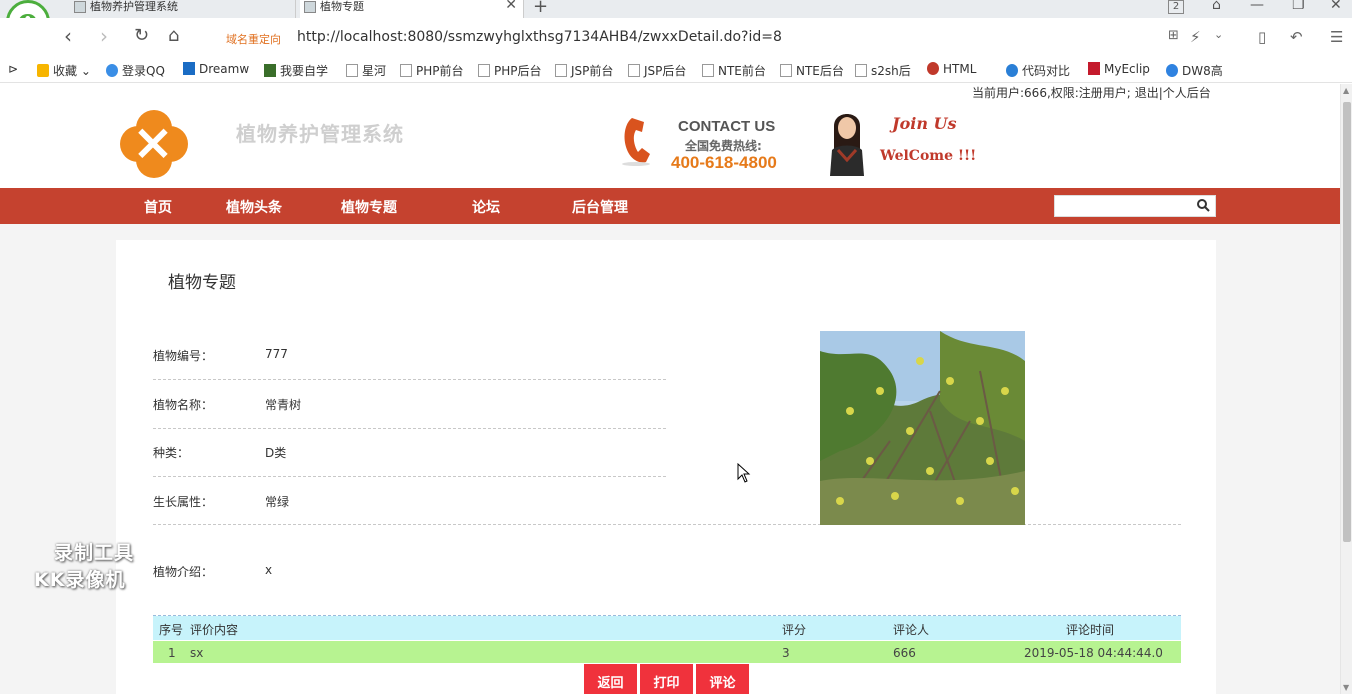 This screenshot has width=1352, height=694. What do you see at coordinates (786, 653) in the screenshot?
I see `cell-score: 3` at bounding box center [786, 653].